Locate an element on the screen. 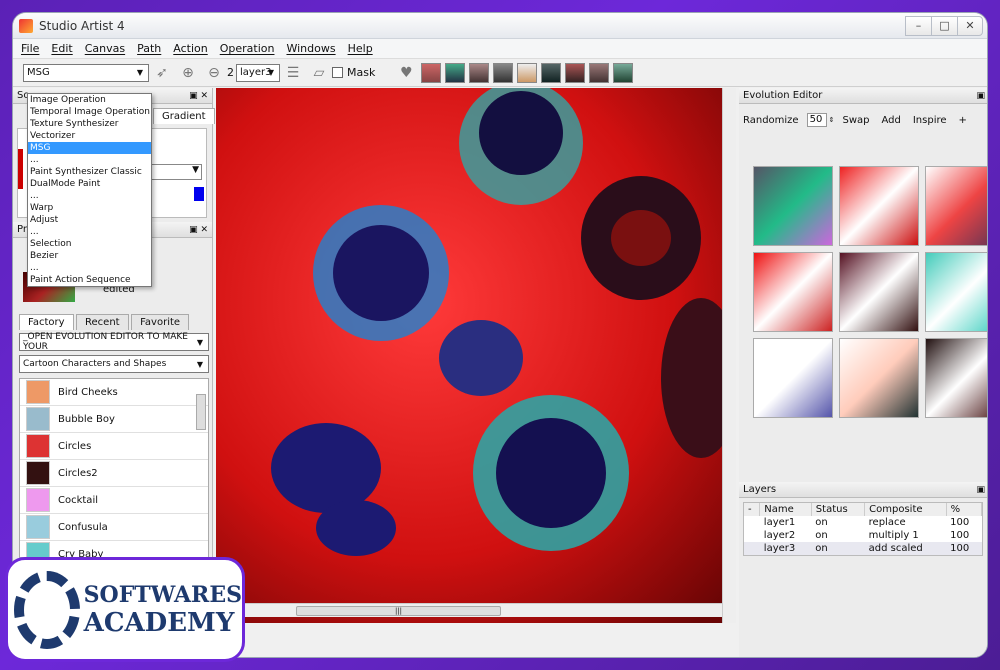 The width and height of the screenshot is (1000, 670). table-row: layer1 on replace 100 is located at coordinates (863, 522).